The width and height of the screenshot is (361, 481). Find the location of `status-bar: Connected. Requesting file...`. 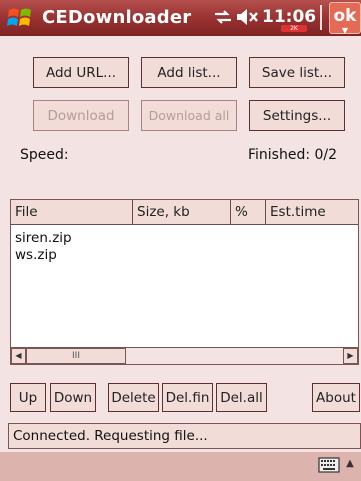

status-bar: Connected. Requesting file... is located at coordinates (184, 436).